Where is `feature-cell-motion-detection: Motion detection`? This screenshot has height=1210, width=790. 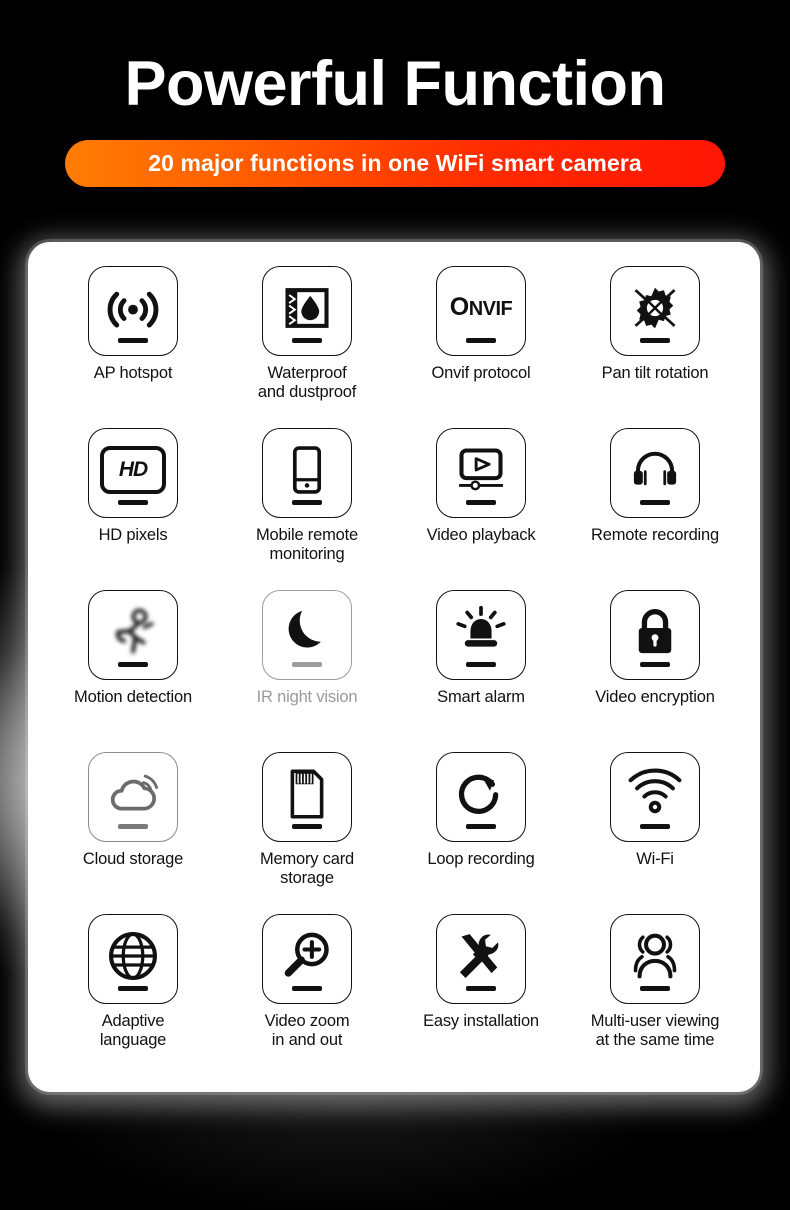 feature-cell-motion-detection: Motion detection is located at coordinates (133, 671).